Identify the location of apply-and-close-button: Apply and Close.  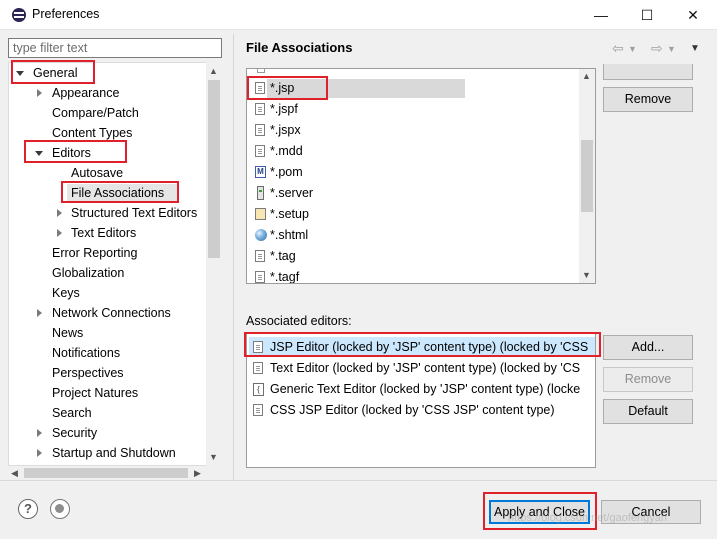
(539, 512).